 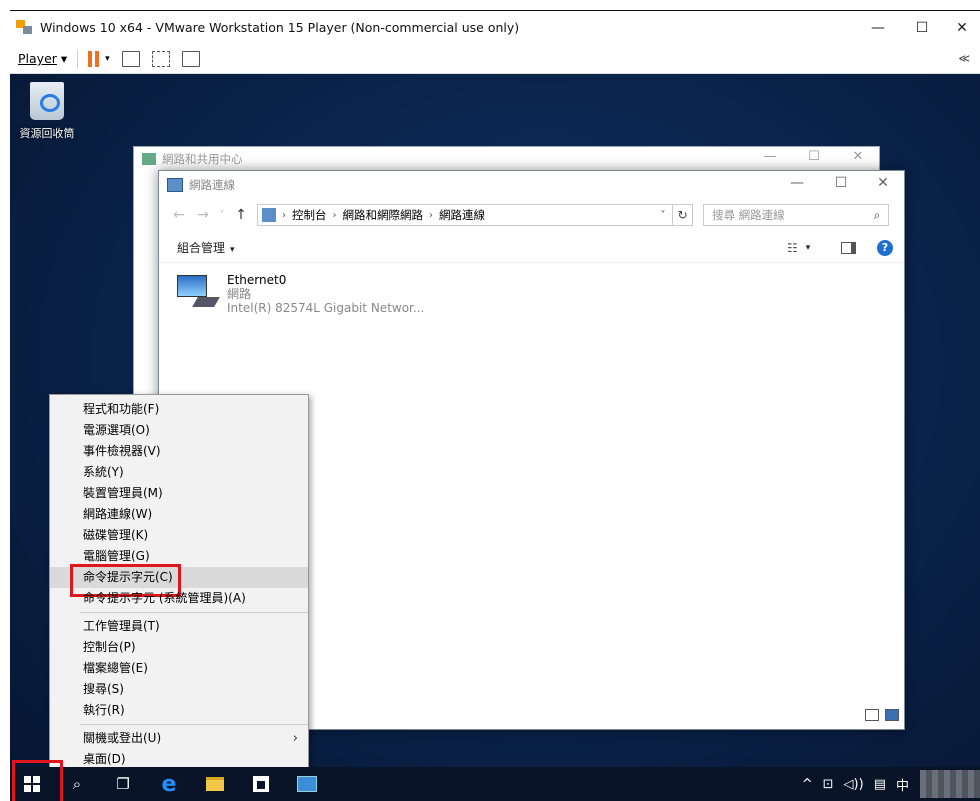 I want to click on action-center-icon: ▤, so click(x=880, y=784).